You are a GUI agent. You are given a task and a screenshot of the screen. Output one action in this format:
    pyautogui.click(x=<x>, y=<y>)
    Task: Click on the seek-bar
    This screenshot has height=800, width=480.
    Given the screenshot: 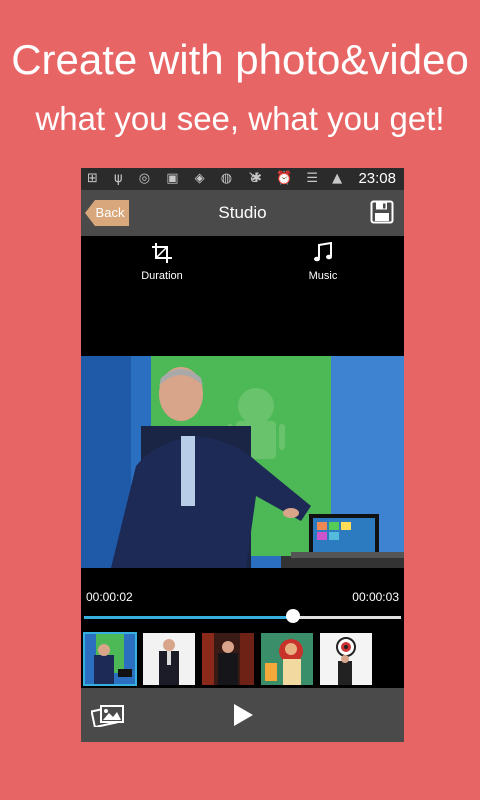 What is the action you would take?
    pyautogui.click(x=242, y=617)
    